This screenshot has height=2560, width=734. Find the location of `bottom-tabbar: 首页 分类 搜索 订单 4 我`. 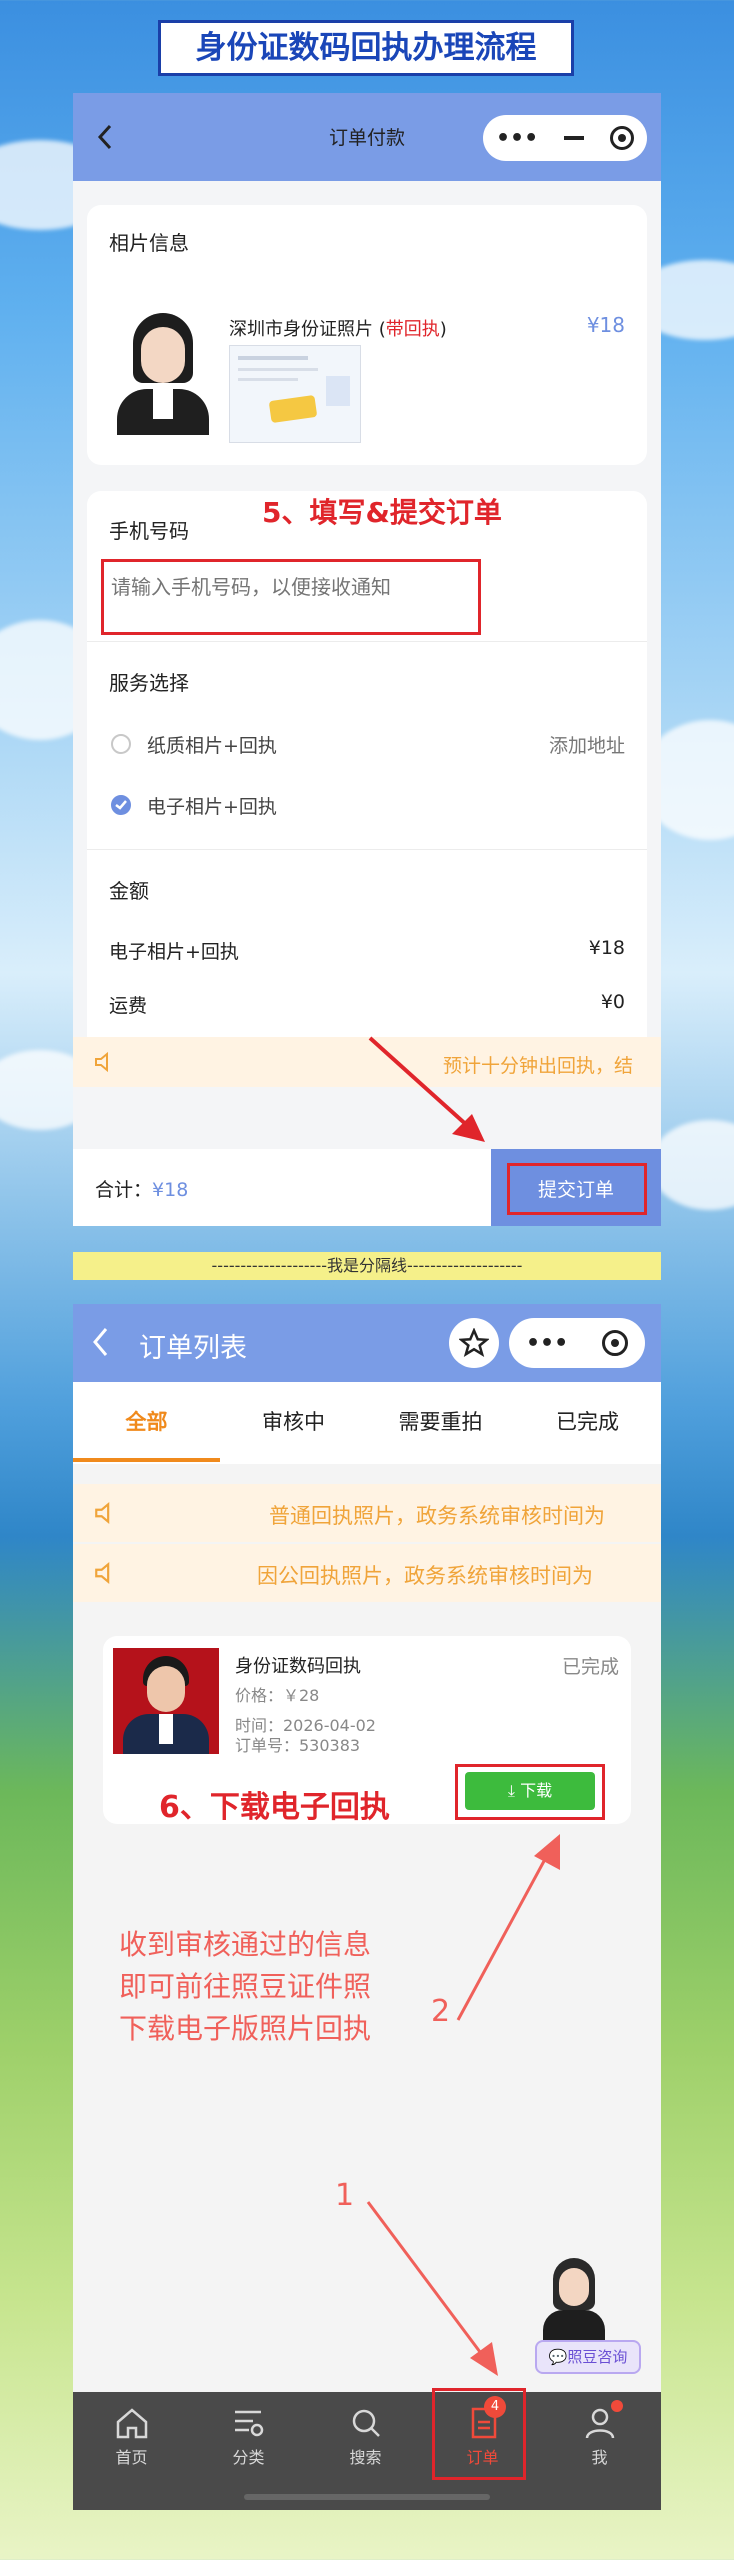

bottom-tabbar: 首页 分类 搜索 订单 4 我 is located at coordinates (367, 2449).